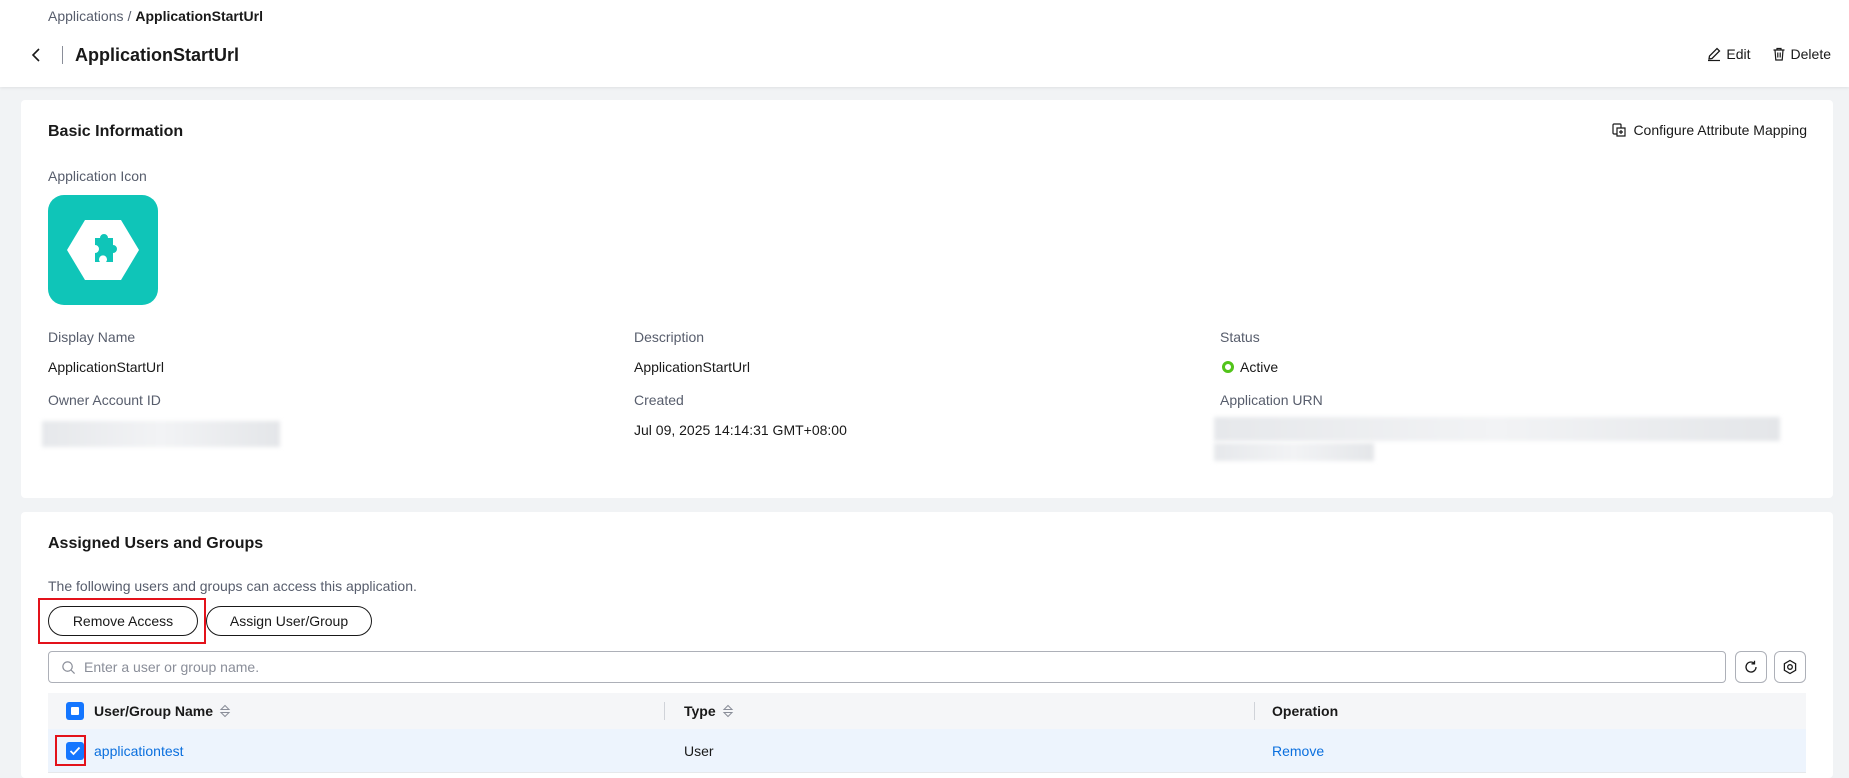 The height and width of the screenshot is (778, 1849). Describe the element at coordinates (1720, 130) in the screenshot. I see `configure-attribute-mapping-label: Configure Attribute Mapping` at that location.